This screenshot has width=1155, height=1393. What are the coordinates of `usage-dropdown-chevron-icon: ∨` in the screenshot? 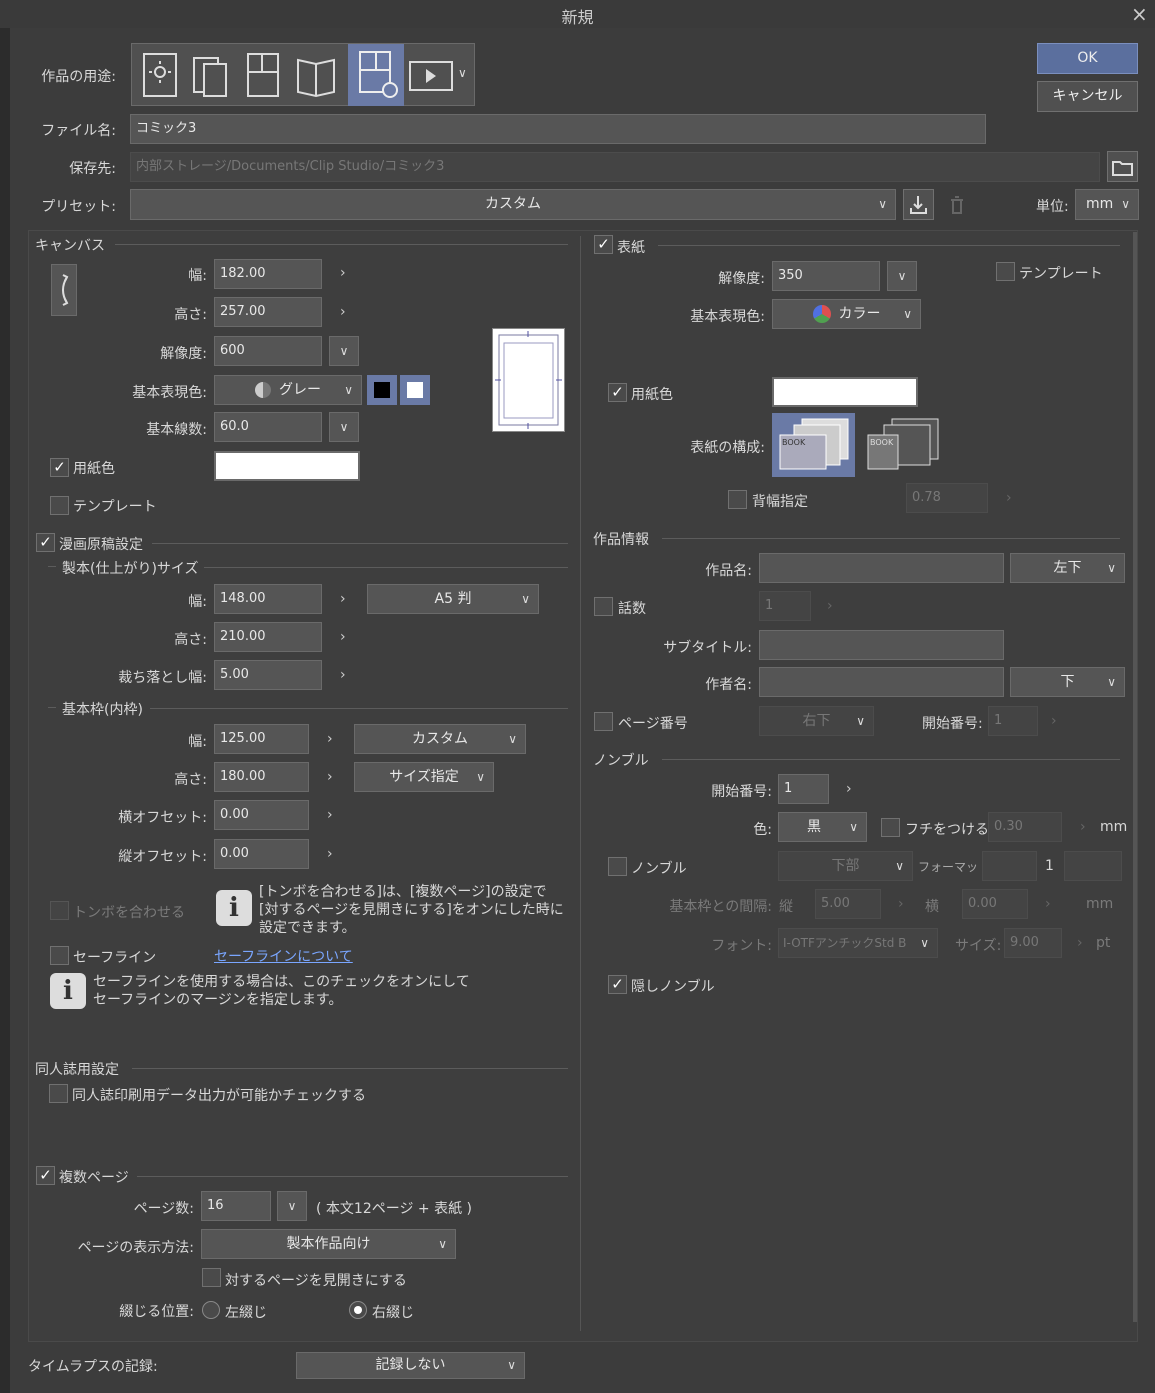 It's located at (462, 73).